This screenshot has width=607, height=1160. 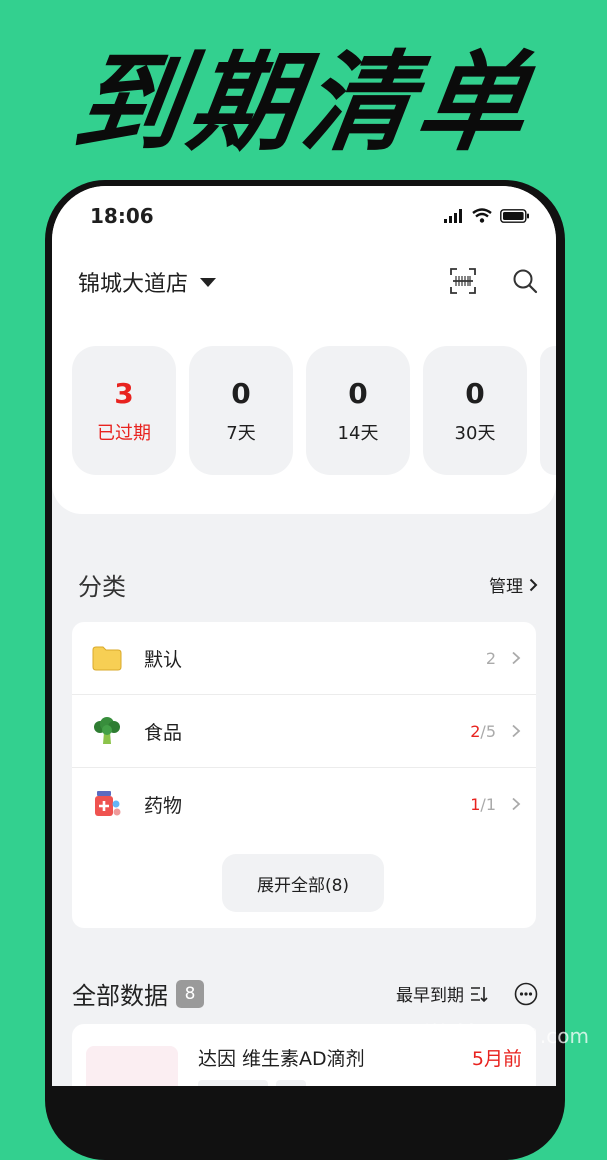 I want to click on medicine-icon, so click(x=108, y=803).